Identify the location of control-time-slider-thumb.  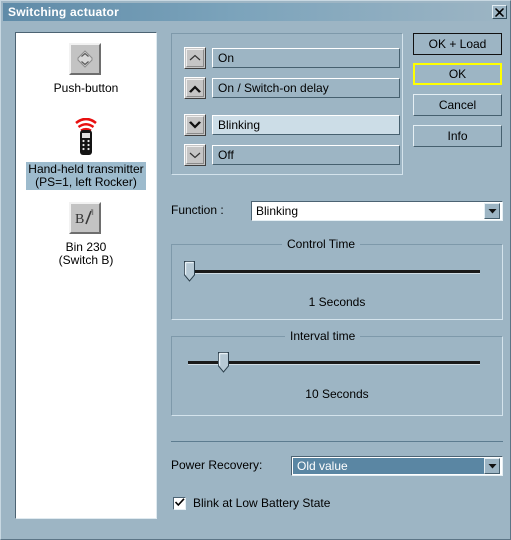
(189, 271).